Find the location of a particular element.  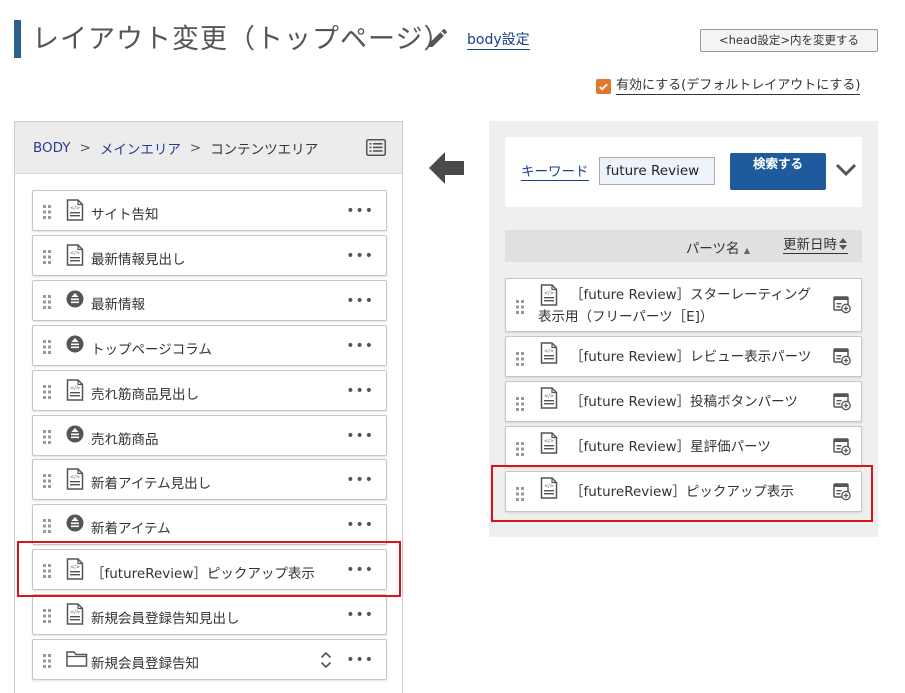

search-box: キーワード 検索する is located at coordinates (683, 172).